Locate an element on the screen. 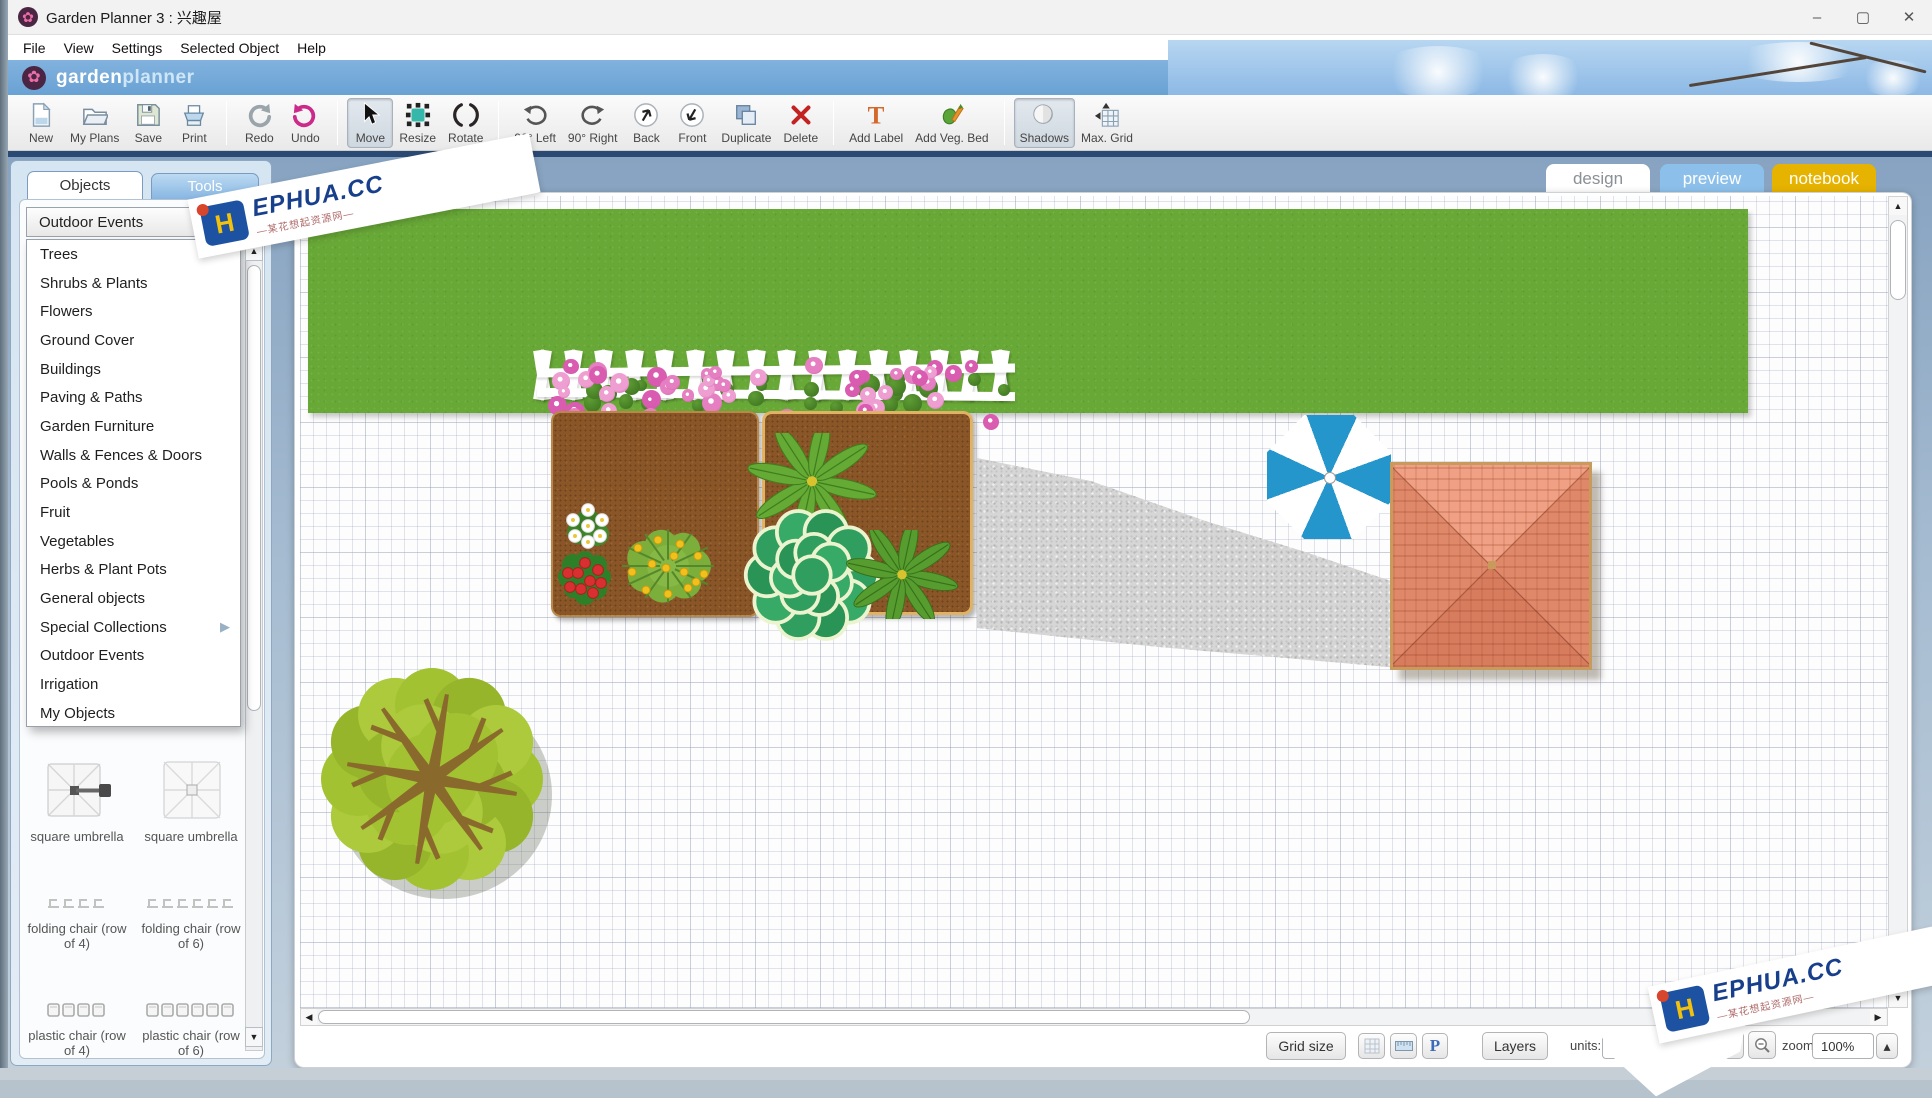 This screenshot has width=1932, height=1098. object-item-pchairs6: plastic chair (row of 6) is located at coordinates (191, 1013).